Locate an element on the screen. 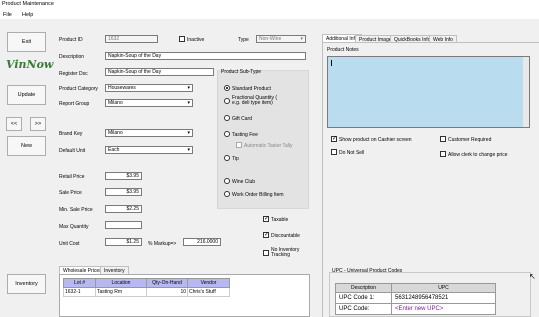  taxable-checkbox is located at coordinates (266, 218).